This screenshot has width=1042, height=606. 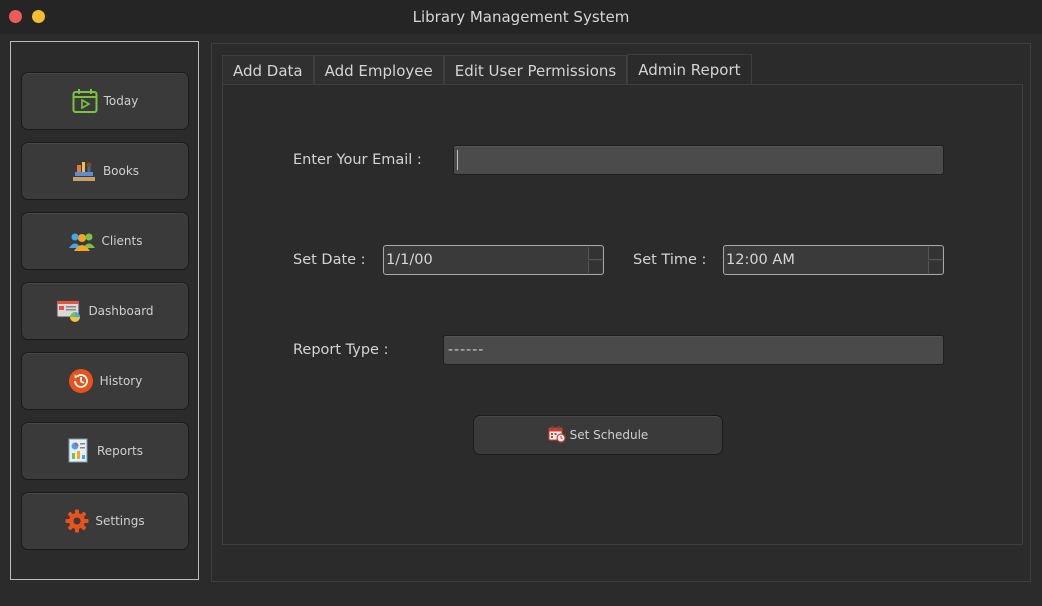 What do you see at coordinates (82, 241) in the screenshot?
I see `clients-icon` at bounding box center [82, 241].